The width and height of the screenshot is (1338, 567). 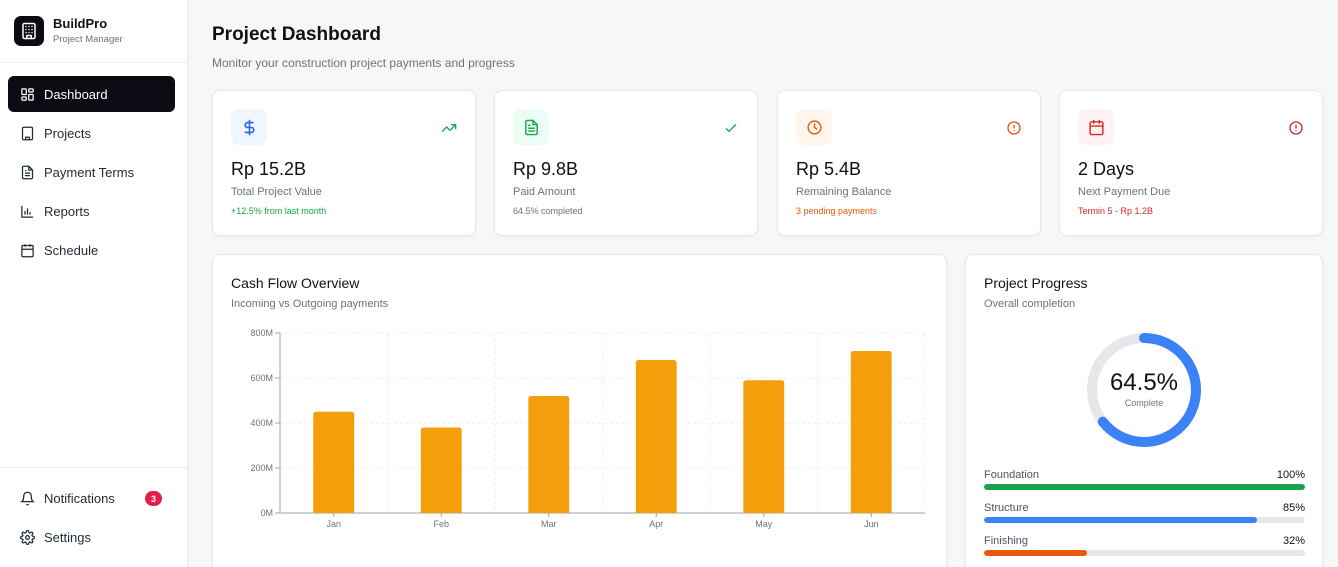 I want to click on nav-item-projects: Projects, so click(x=91, y=133).